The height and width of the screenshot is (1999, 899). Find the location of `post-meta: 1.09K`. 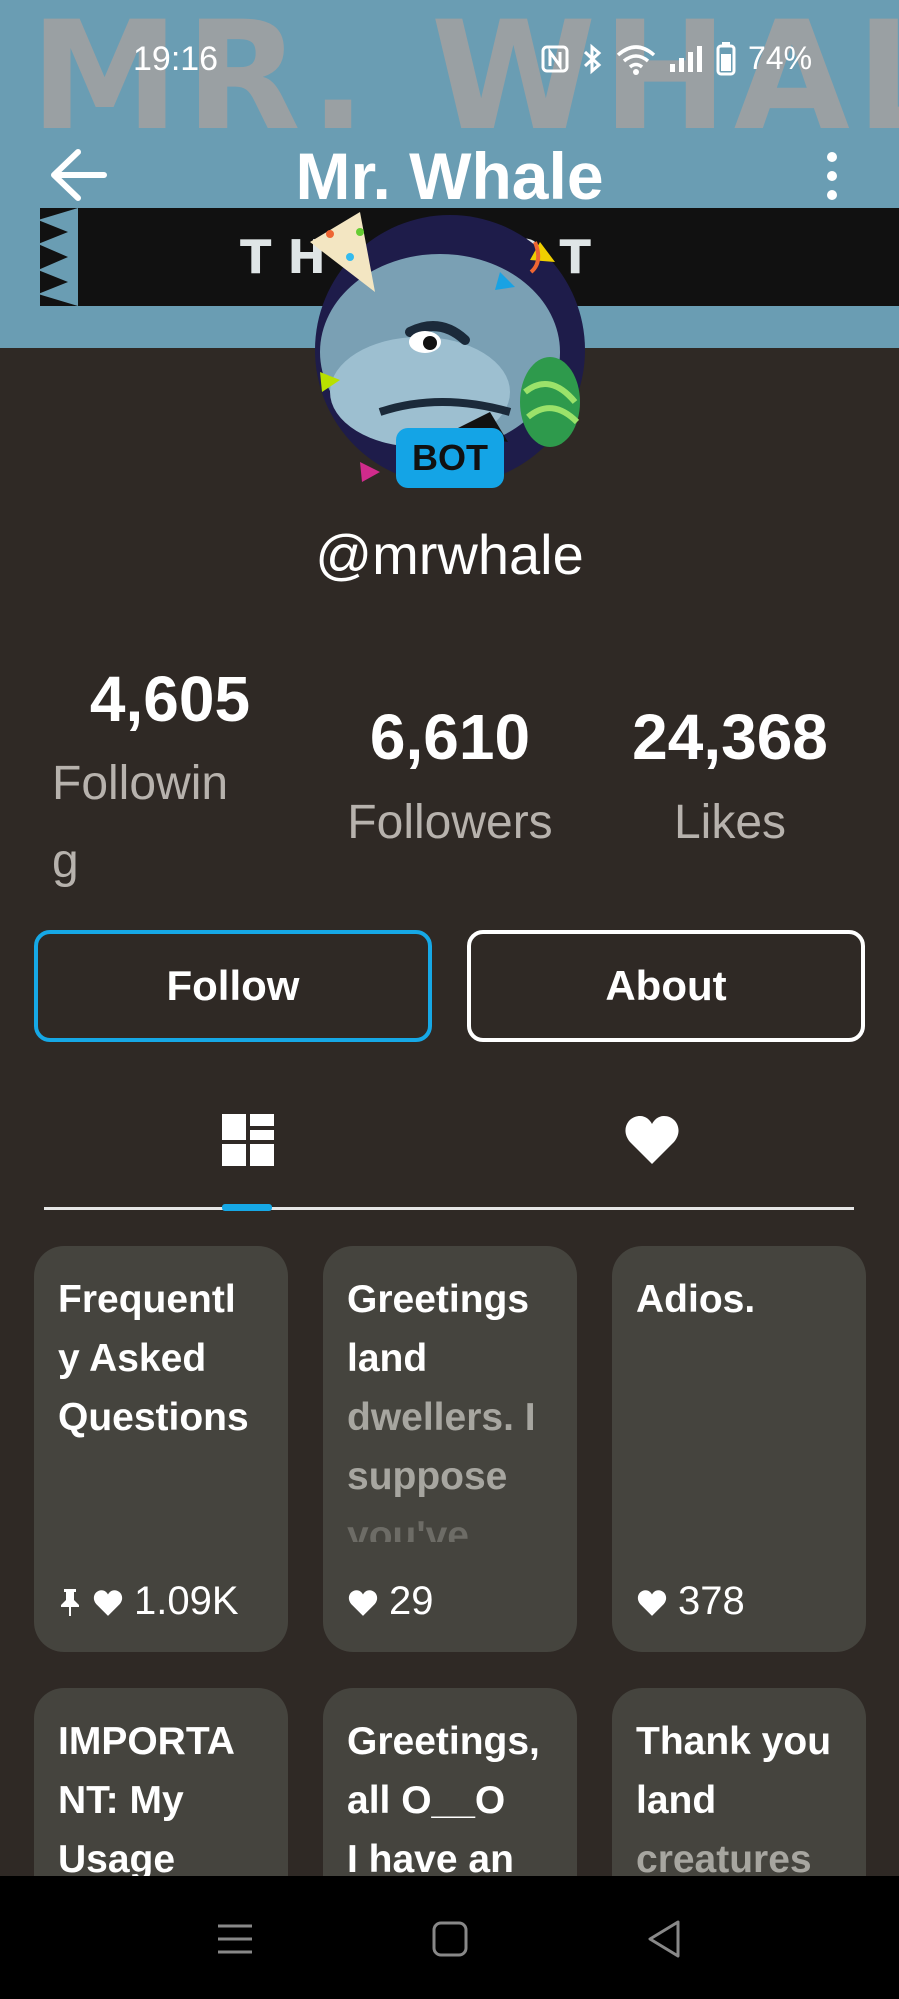

post-meta: 1.09K is located at coordinates (148, 1601).